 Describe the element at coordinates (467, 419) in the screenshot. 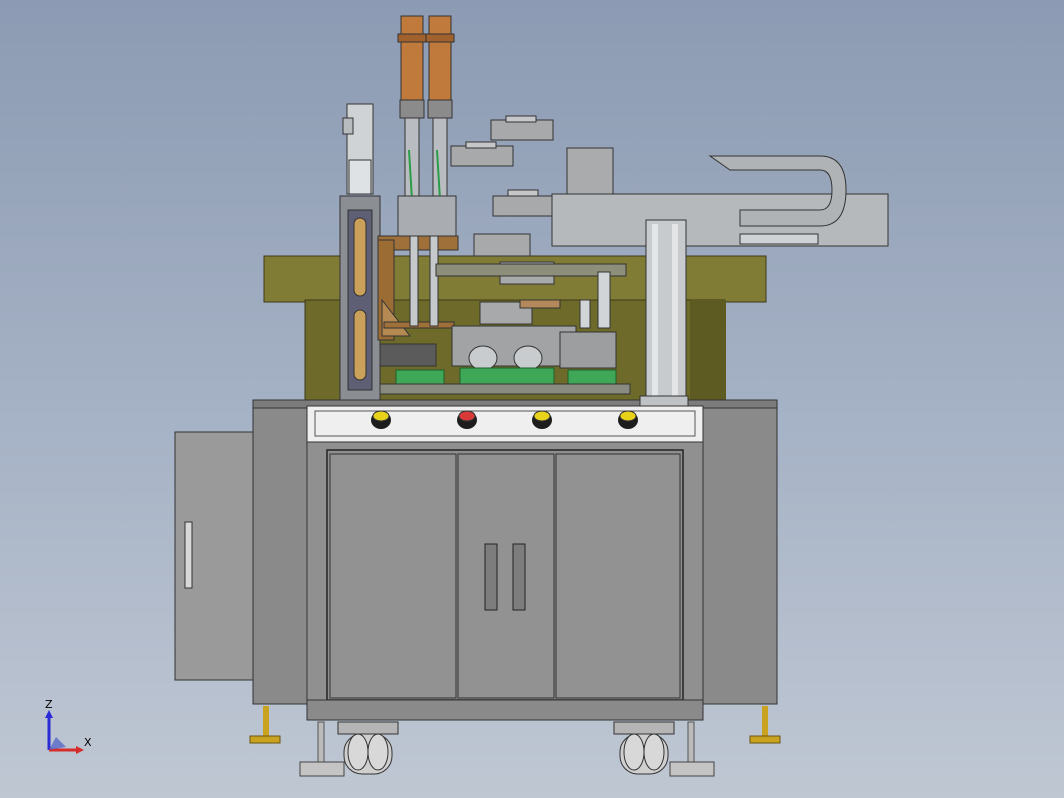

I see `red-emergency-button` at that location.